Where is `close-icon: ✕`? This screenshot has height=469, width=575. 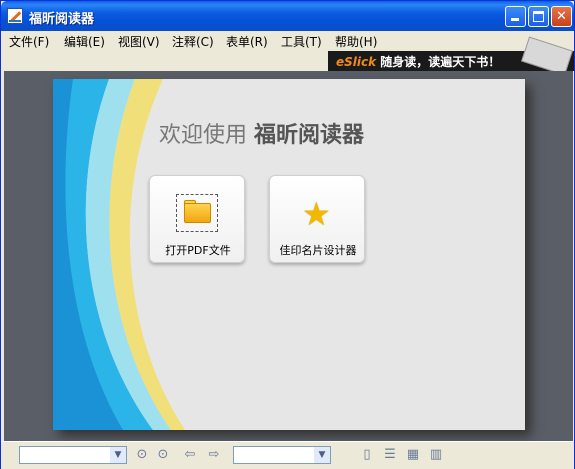 close-icon: ✕ is located at coordinates (561, 16).